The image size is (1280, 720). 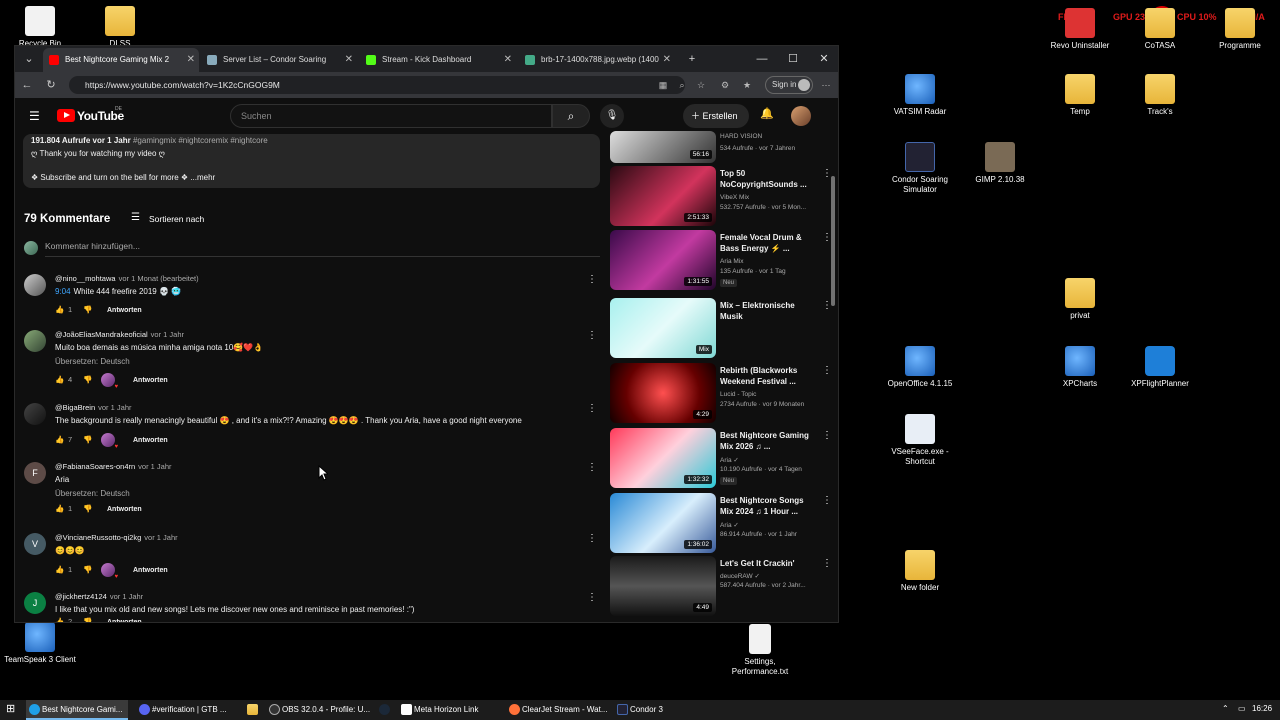 What do you see at coordinates (833, 399) in the screenshot?
I see `page-scrollbar` at bounding box center [833, 399].